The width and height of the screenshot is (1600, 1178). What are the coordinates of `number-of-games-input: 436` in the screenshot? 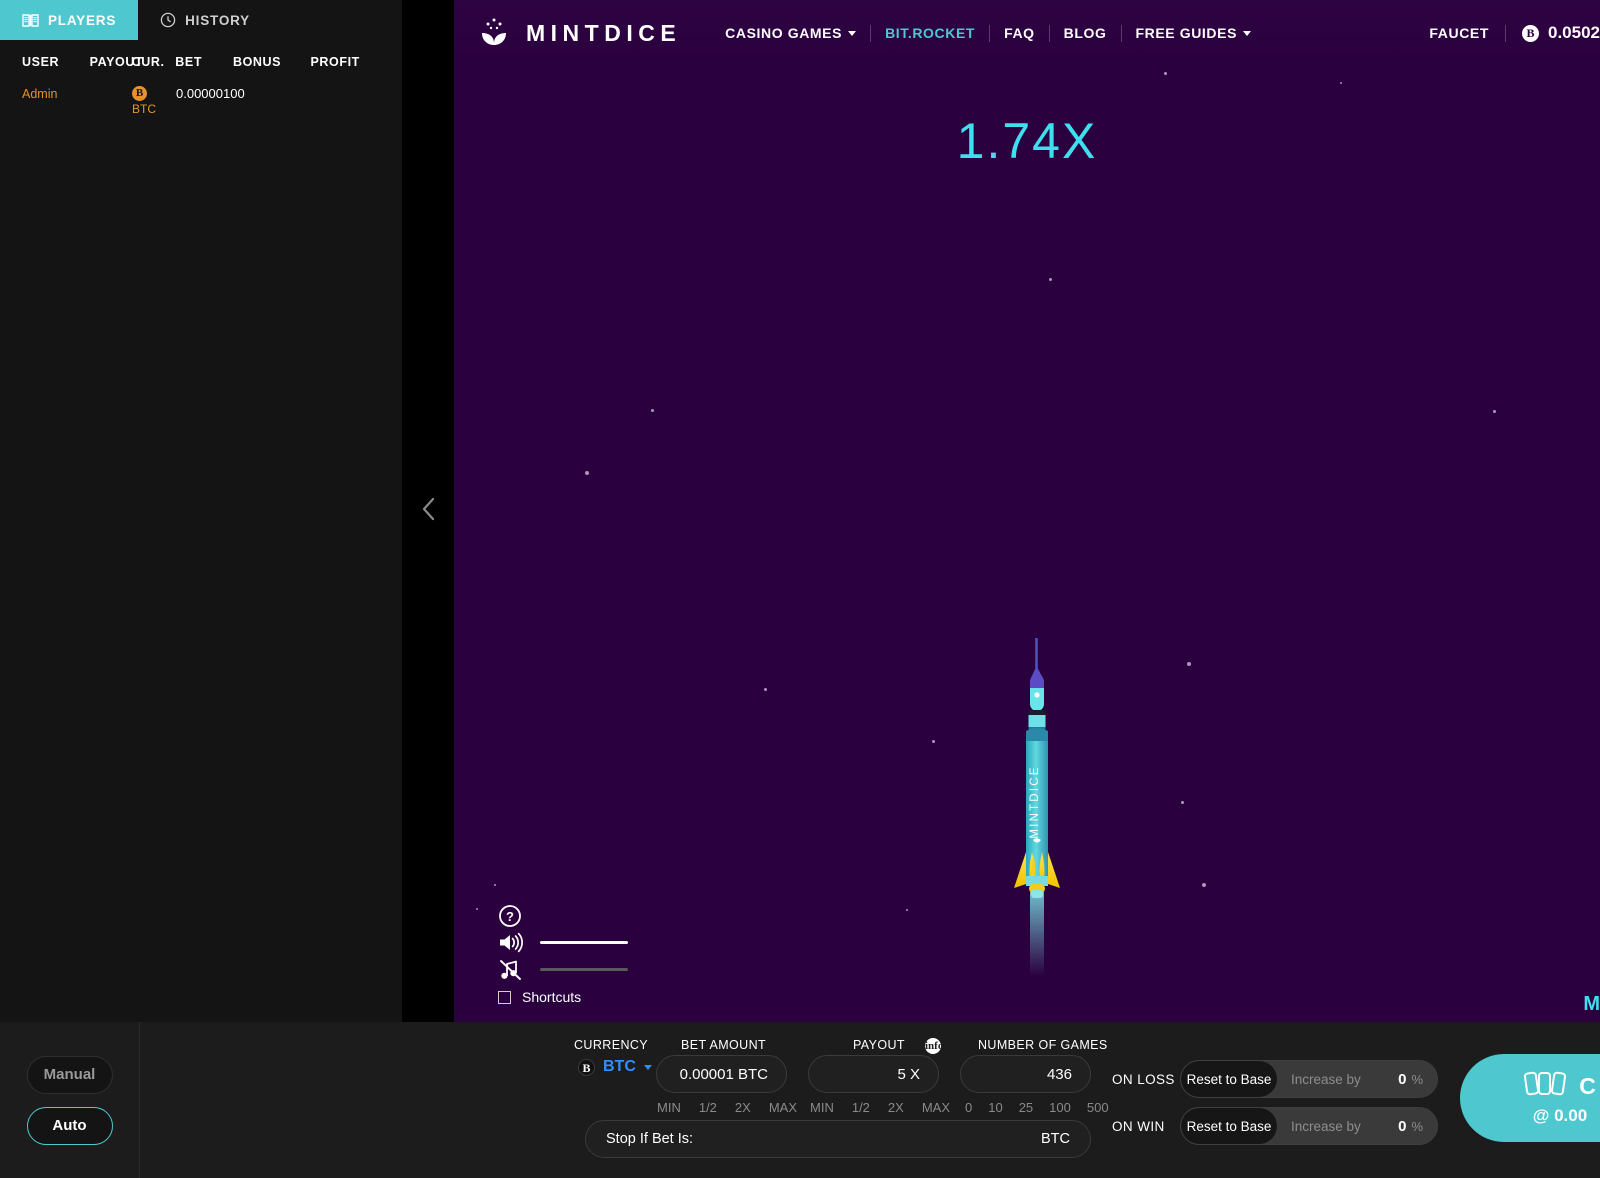 It's located at (1025, 1074).